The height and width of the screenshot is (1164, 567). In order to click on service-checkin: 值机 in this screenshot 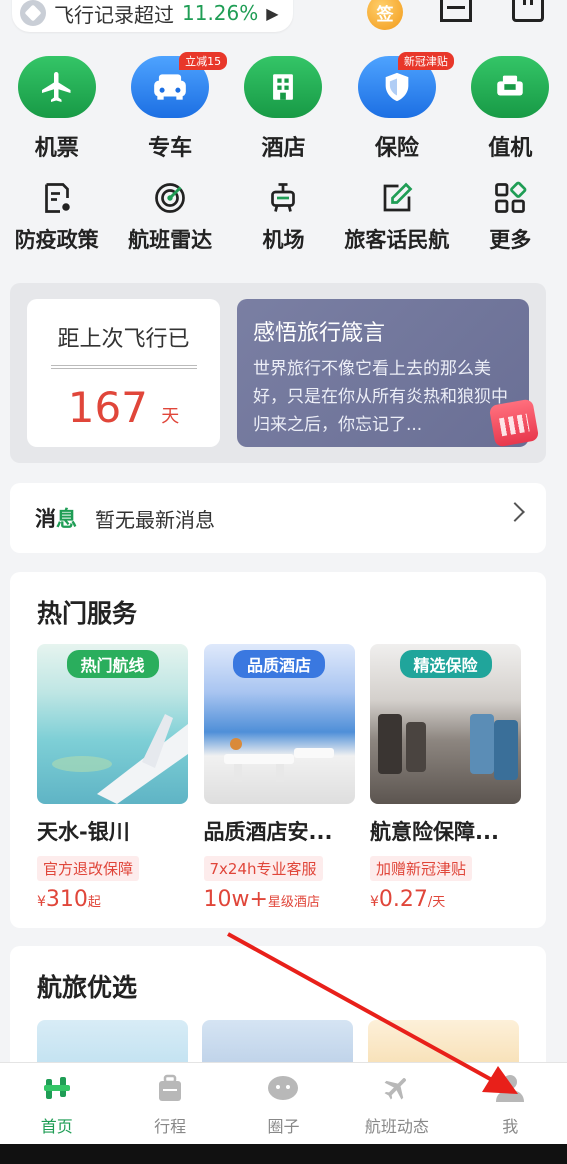, I will do `click(510, 109)`.